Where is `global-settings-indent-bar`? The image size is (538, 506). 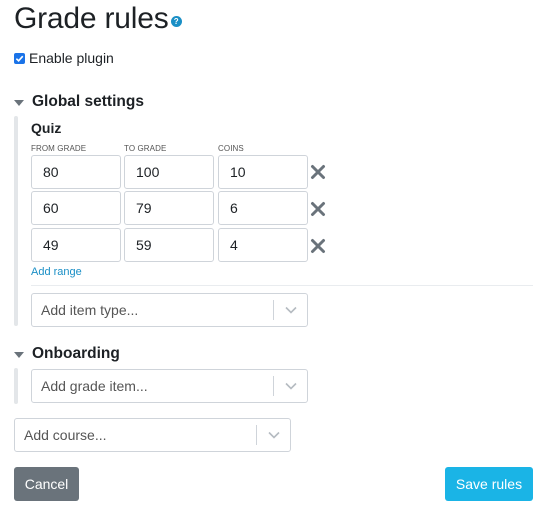 global-settings-indent-bar is located at coordinates (16, 221).